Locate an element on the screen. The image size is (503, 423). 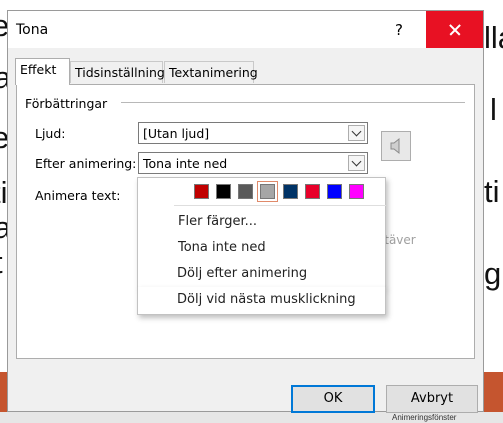
title-bar: Tona ? is located at coordinates (245, 29).